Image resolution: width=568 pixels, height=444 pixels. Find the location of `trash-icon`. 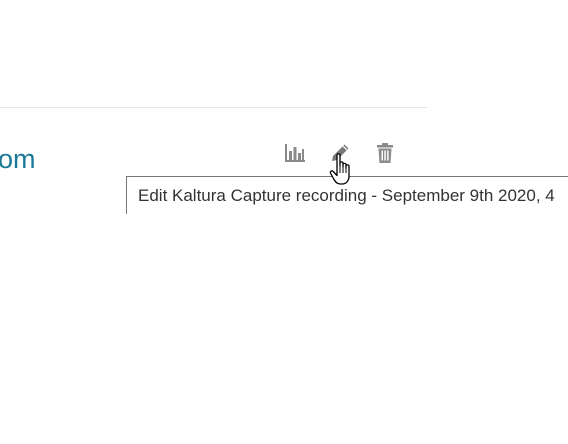

trash-icon is located at coordinates (385, 153).